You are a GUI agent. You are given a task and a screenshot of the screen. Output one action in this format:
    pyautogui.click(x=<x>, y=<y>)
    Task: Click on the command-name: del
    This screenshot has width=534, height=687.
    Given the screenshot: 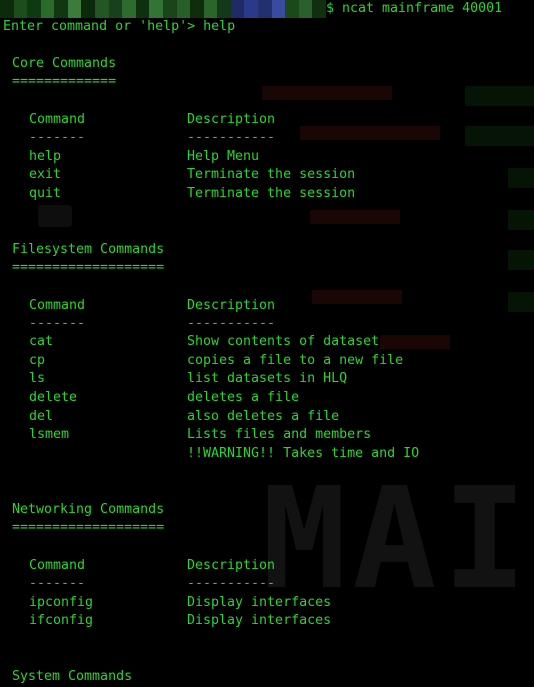 What is the action you would take?
    pyautogui.click(x=41, y=416)
    